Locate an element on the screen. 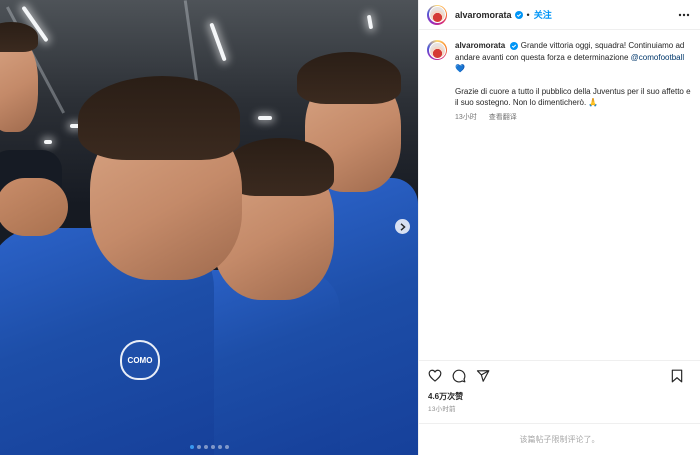 The height and width of the screenshot is (455, 700). action-bar is located at coordinates (559, 375).